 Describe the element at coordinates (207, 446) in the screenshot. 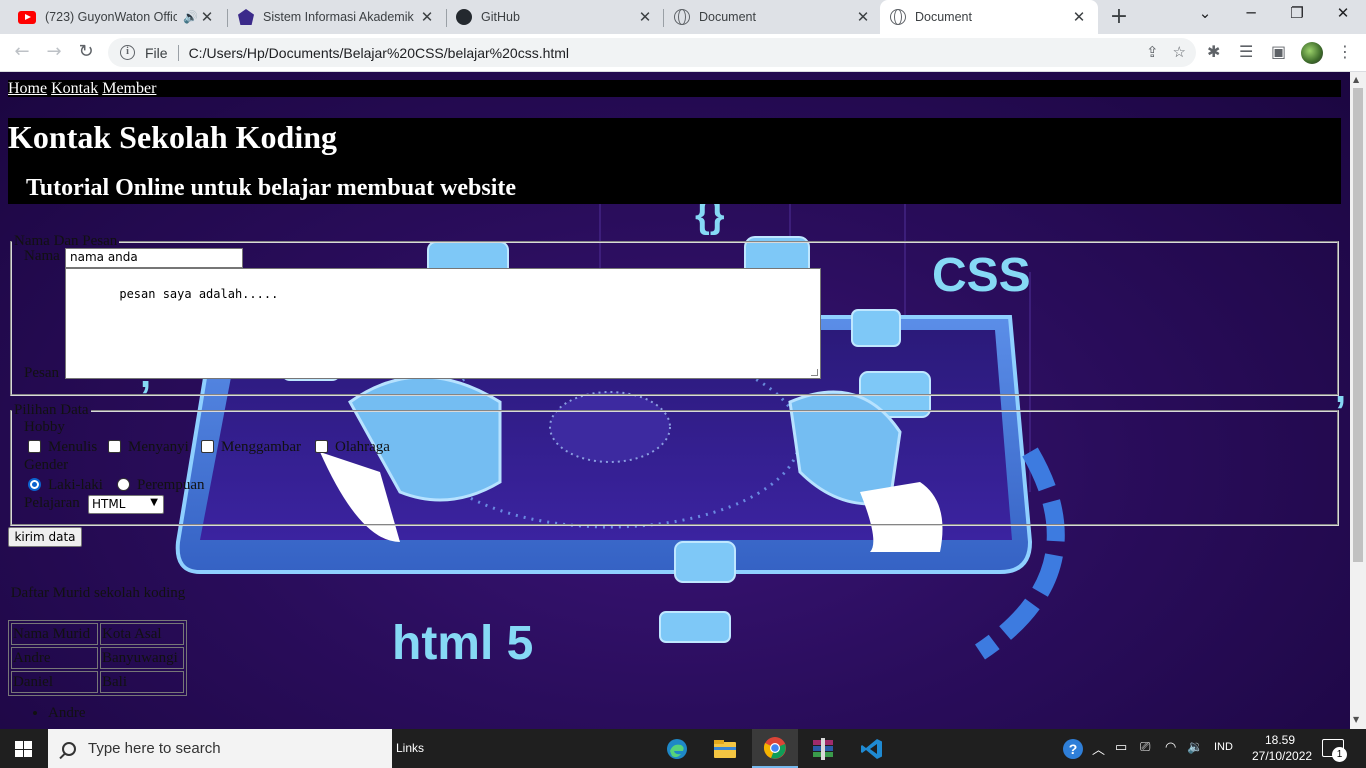

I see `checkbox-menggambar` at that location.